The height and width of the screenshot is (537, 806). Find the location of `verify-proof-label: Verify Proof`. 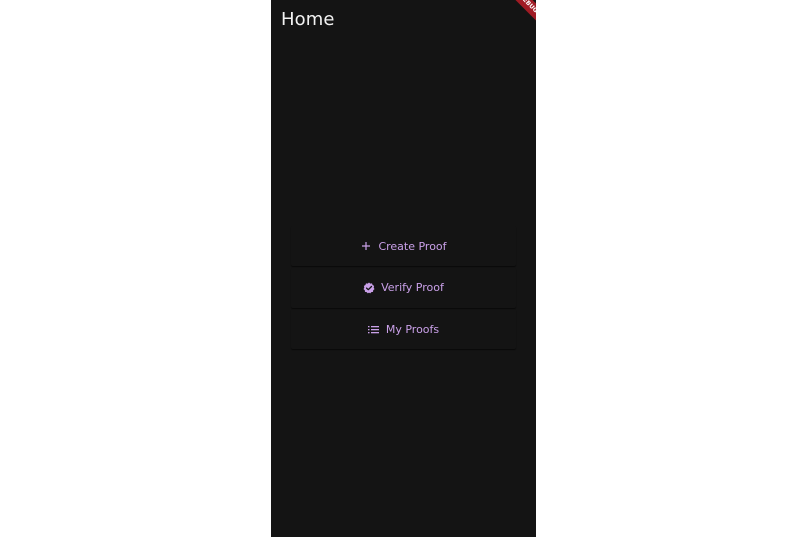

verify-proof-label: Verify Proof is located at coordinates (412, 287).